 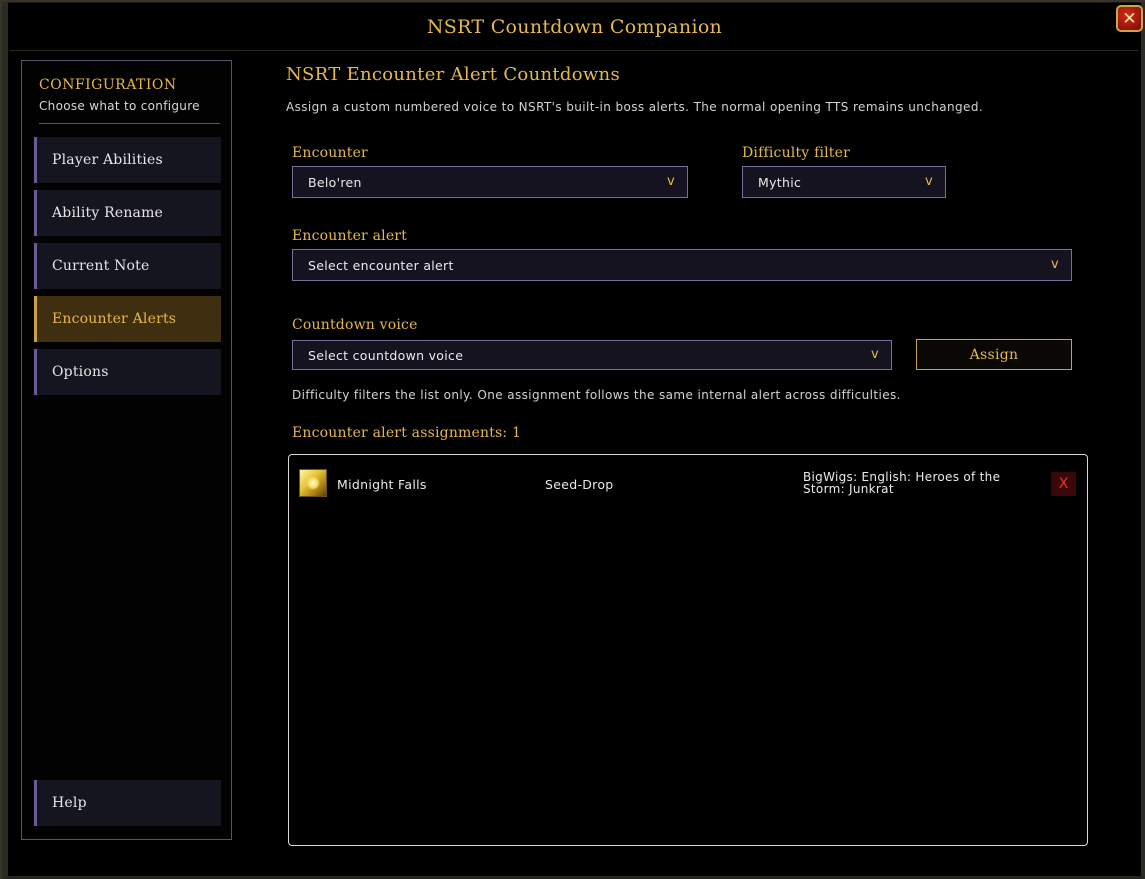 What do you see at coordinates (682, 265) in the screenshot?
I see `encounter-alert-dropdown: Select encounter alert v` at bounding box center [682, 265].